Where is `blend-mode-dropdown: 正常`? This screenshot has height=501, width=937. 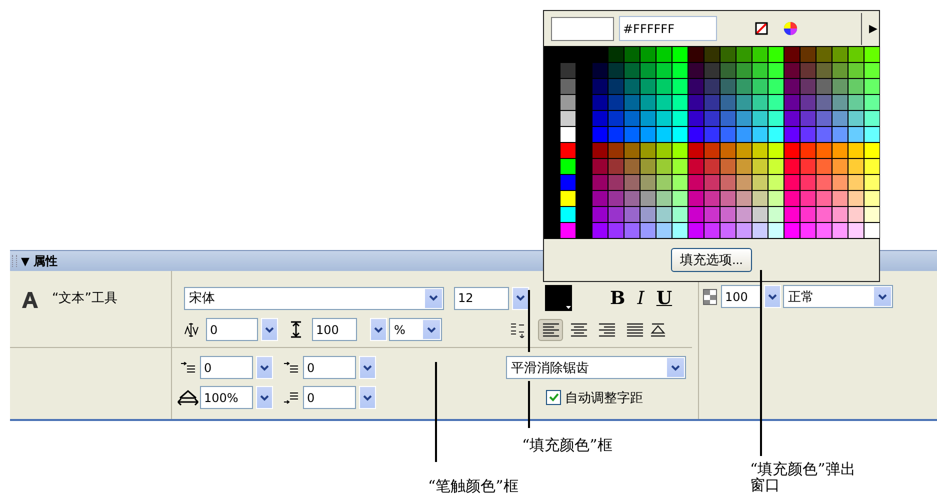
blend-mode-dropdown: 正常 is located at coordinates (838, 296).